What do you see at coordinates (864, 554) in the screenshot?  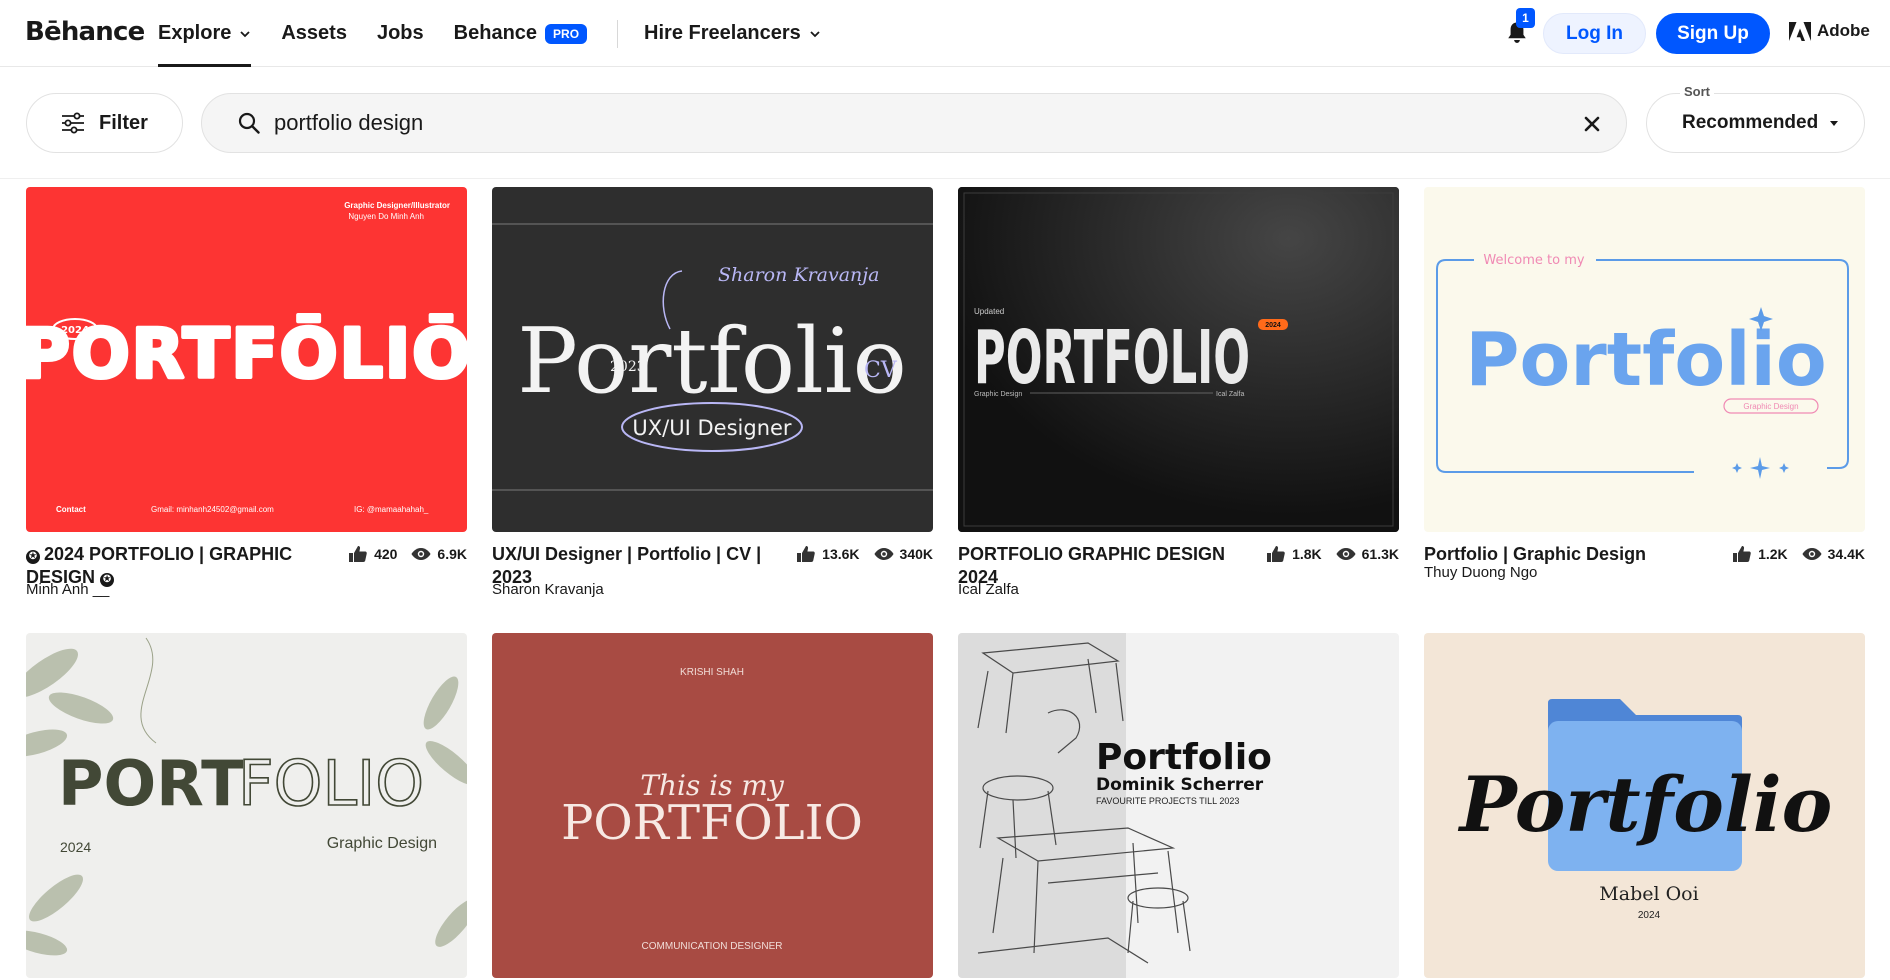 I see `project-stats: 13.6K 340K` at bounding box center [864, 554].